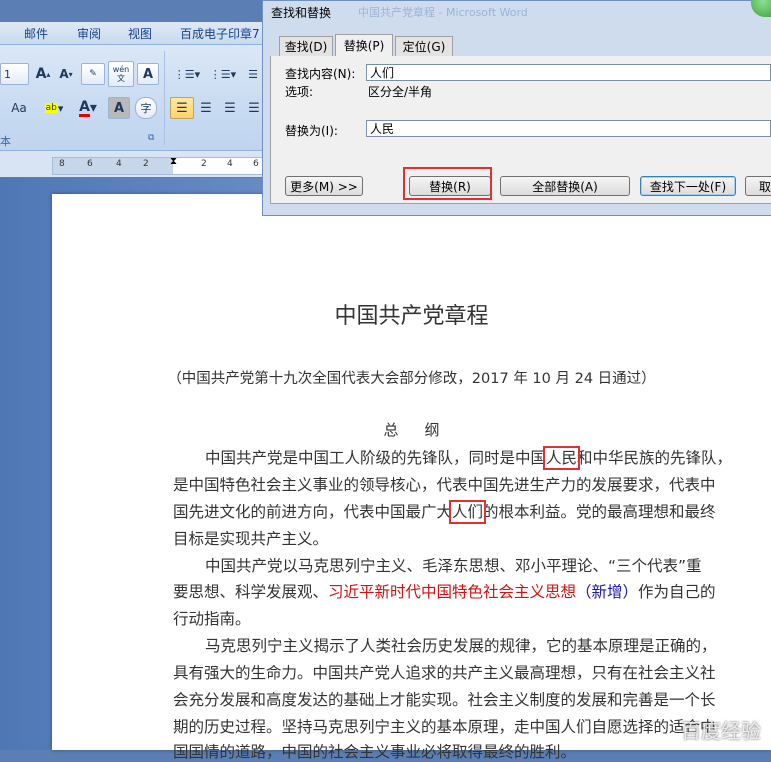  What do you see at coordinates (5, 141) in the screenshot?
I see `font-group-label: 本` at bounding box center [5, 141].